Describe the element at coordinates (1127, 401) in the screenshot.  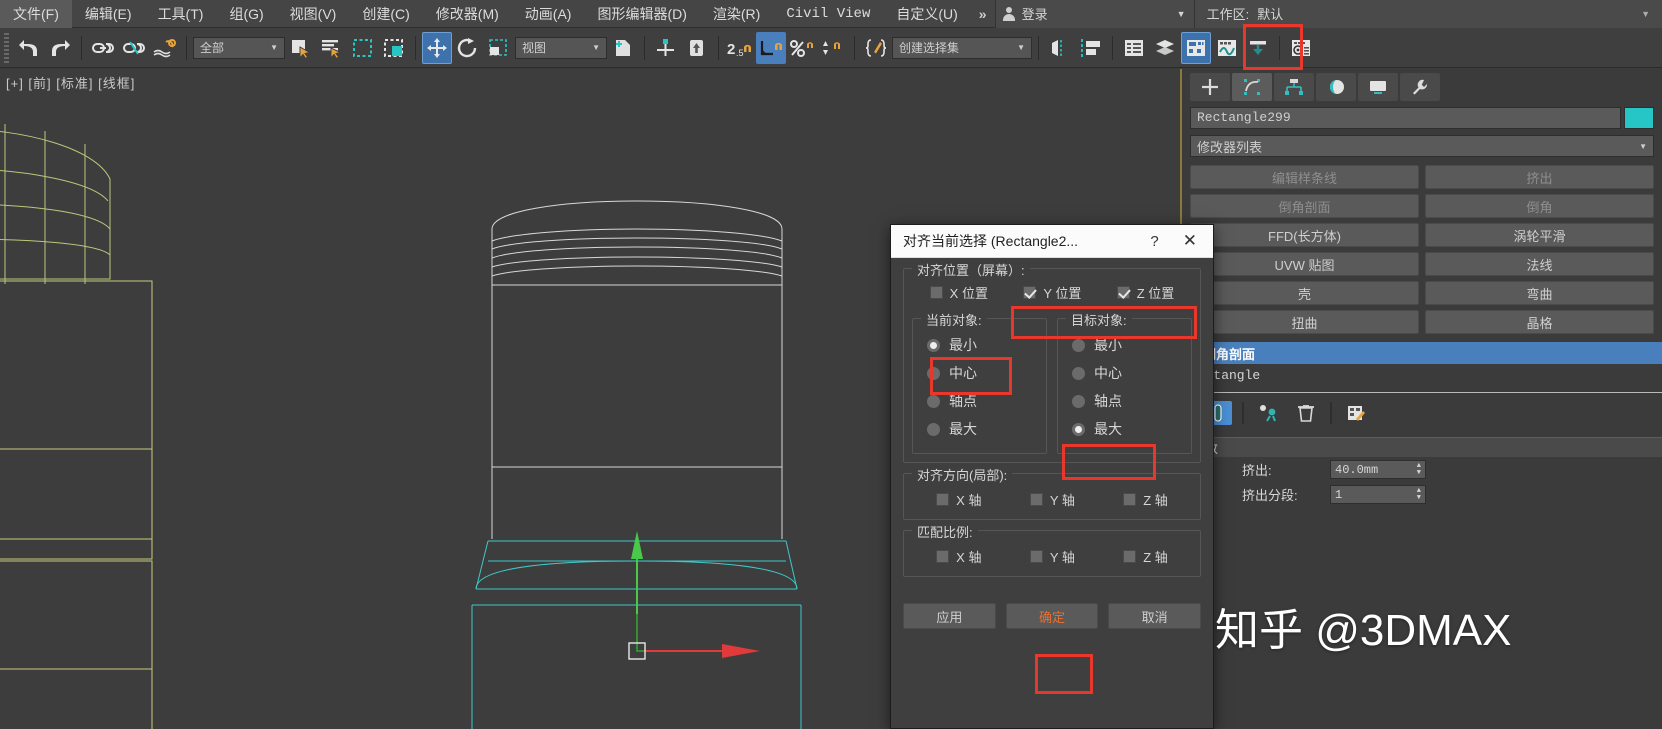
I see `radio-target-pivot: 轴点` at that location.